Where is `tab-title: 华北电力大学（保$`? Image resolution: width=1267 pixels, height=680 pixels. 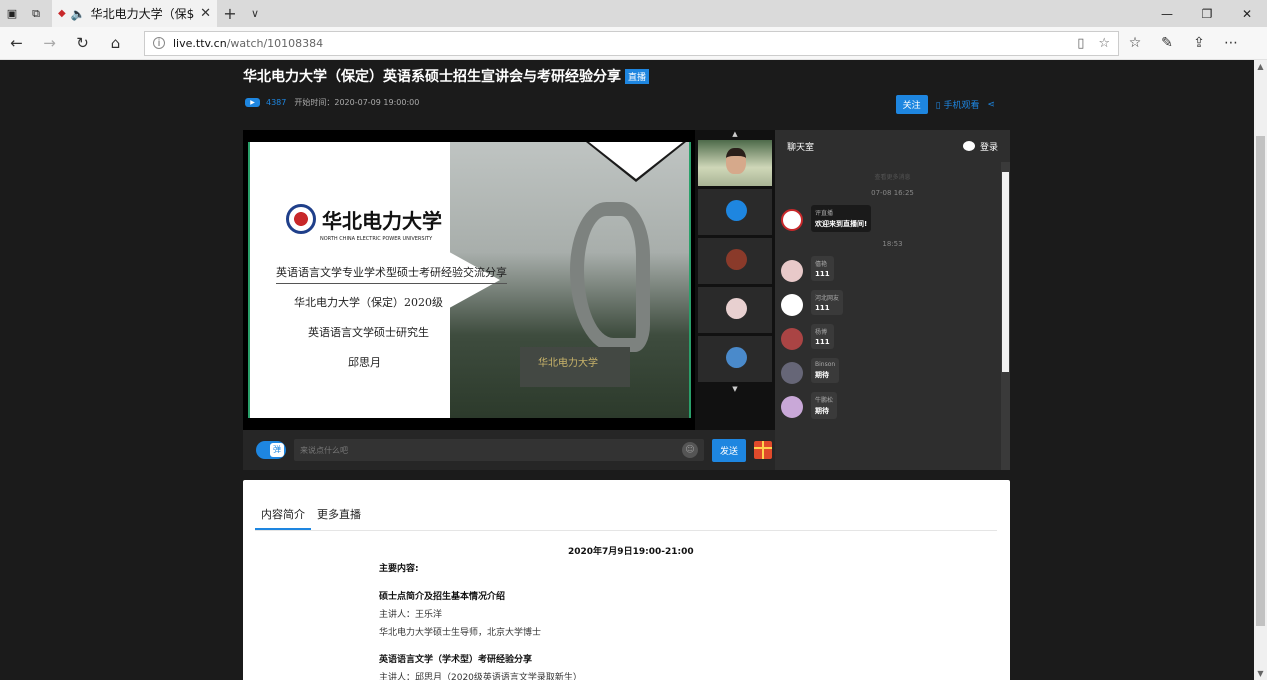
tab-title: 华北电力大学（保$ is located at coordinates (142, 14).